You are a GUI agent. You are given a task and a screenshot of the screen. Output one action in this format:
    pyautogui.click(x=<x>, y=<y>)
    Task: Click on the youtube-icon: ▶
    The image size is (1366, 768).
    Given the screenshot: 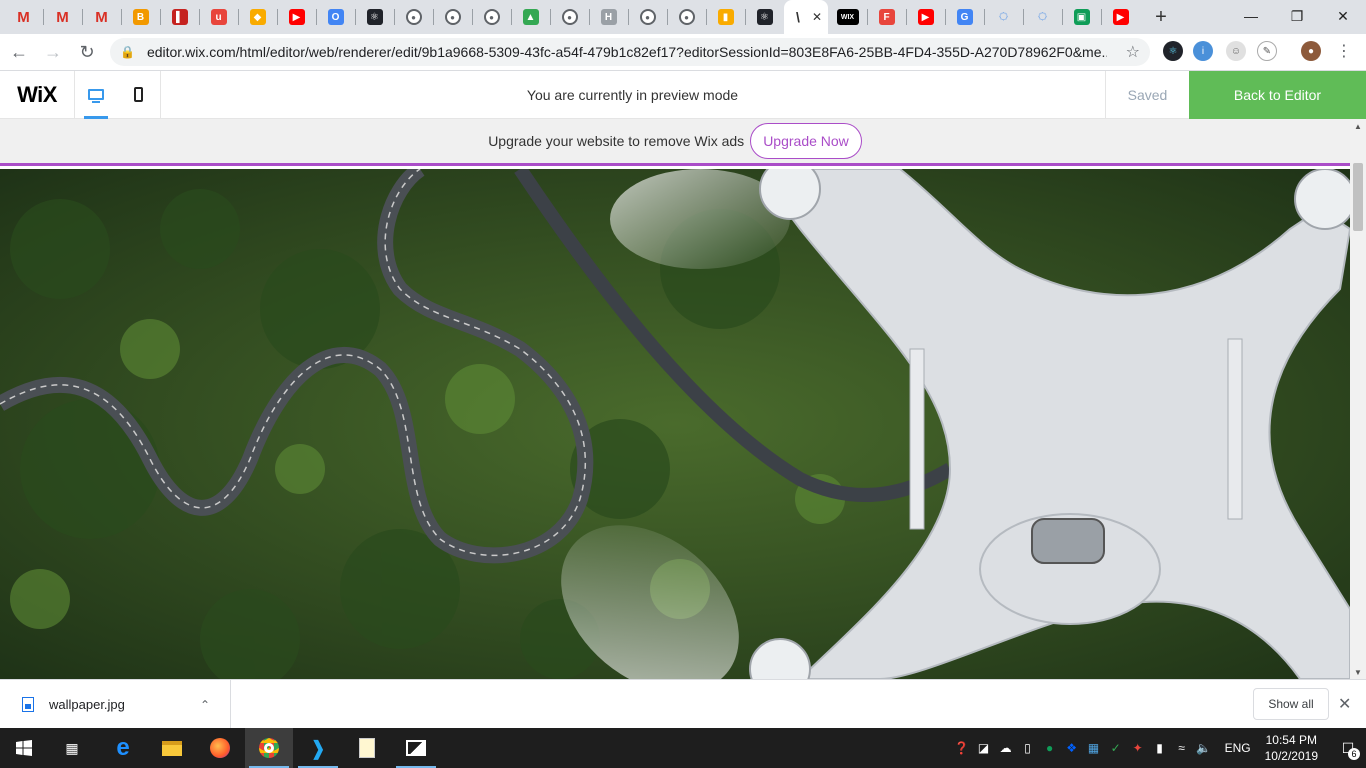 What is the action you would take?
    pyautogui.click(x=296, y=17)
    